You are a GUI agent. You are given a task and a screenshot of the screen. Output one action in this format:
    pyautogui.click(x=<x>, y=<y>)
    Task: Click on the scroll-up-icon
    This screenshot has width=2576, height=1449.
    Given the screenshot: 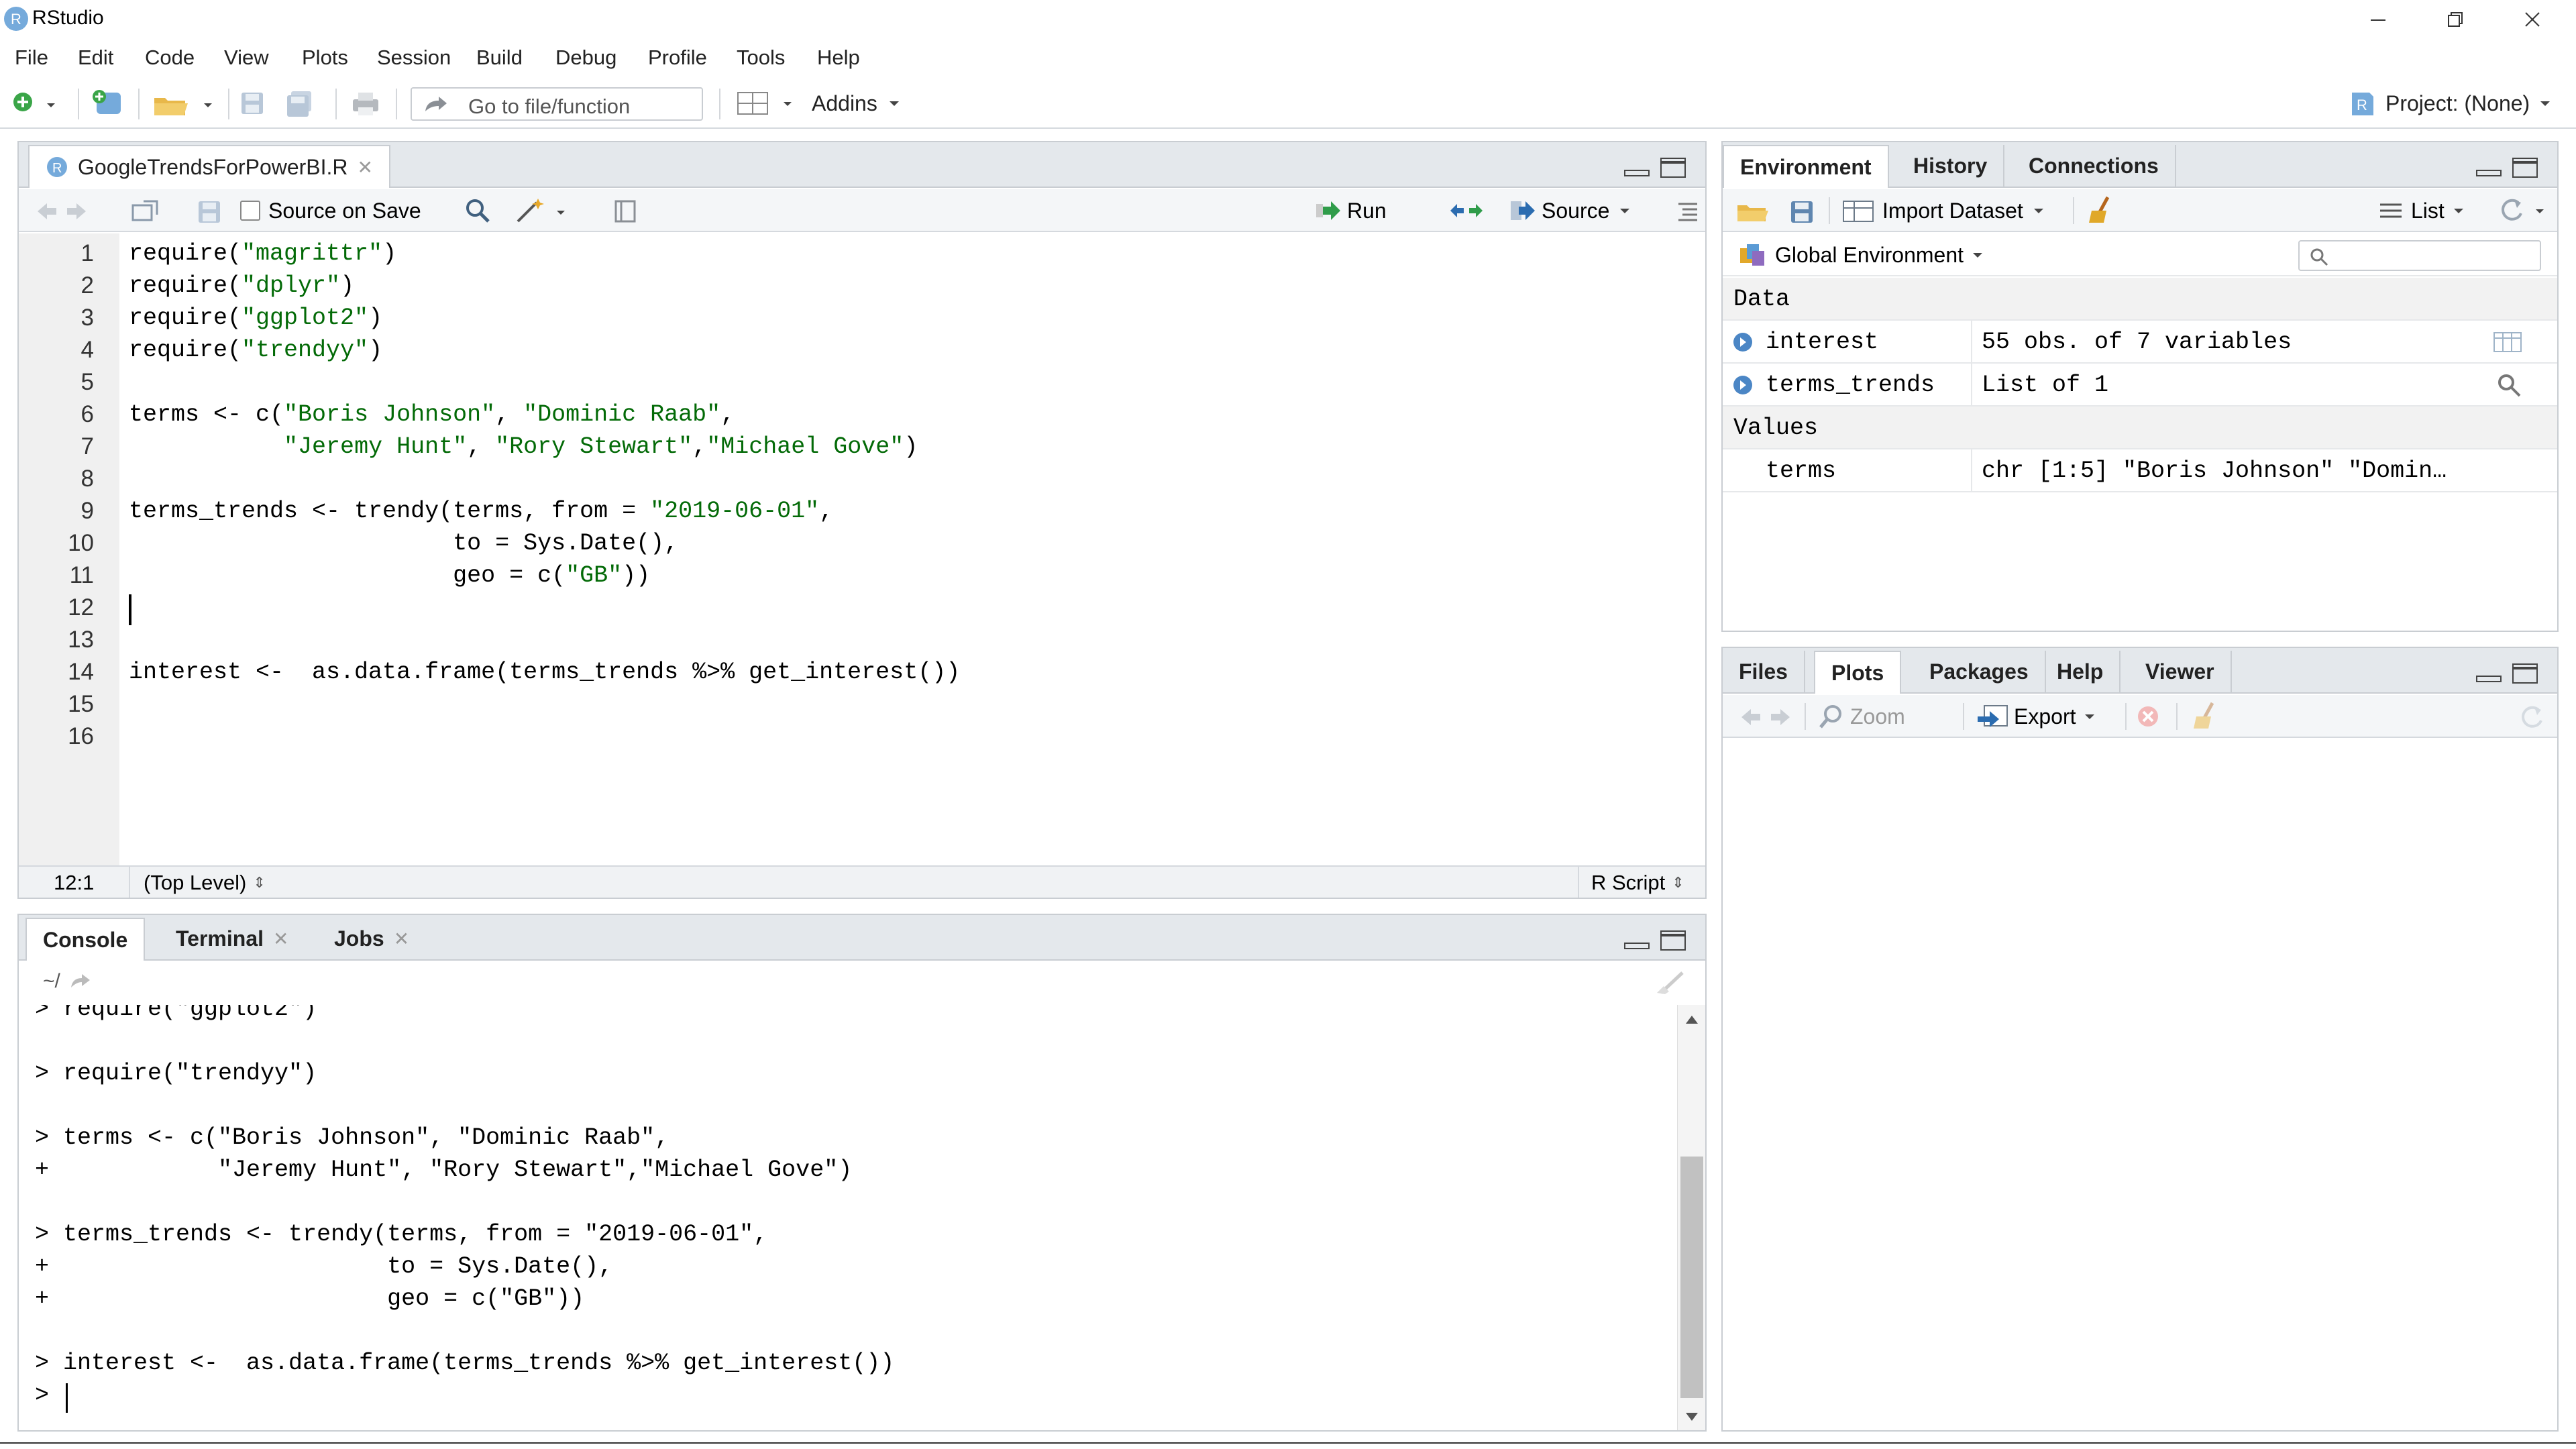 What is the action you would take?
    pyautogui.click(x=1691, y=1019)
    